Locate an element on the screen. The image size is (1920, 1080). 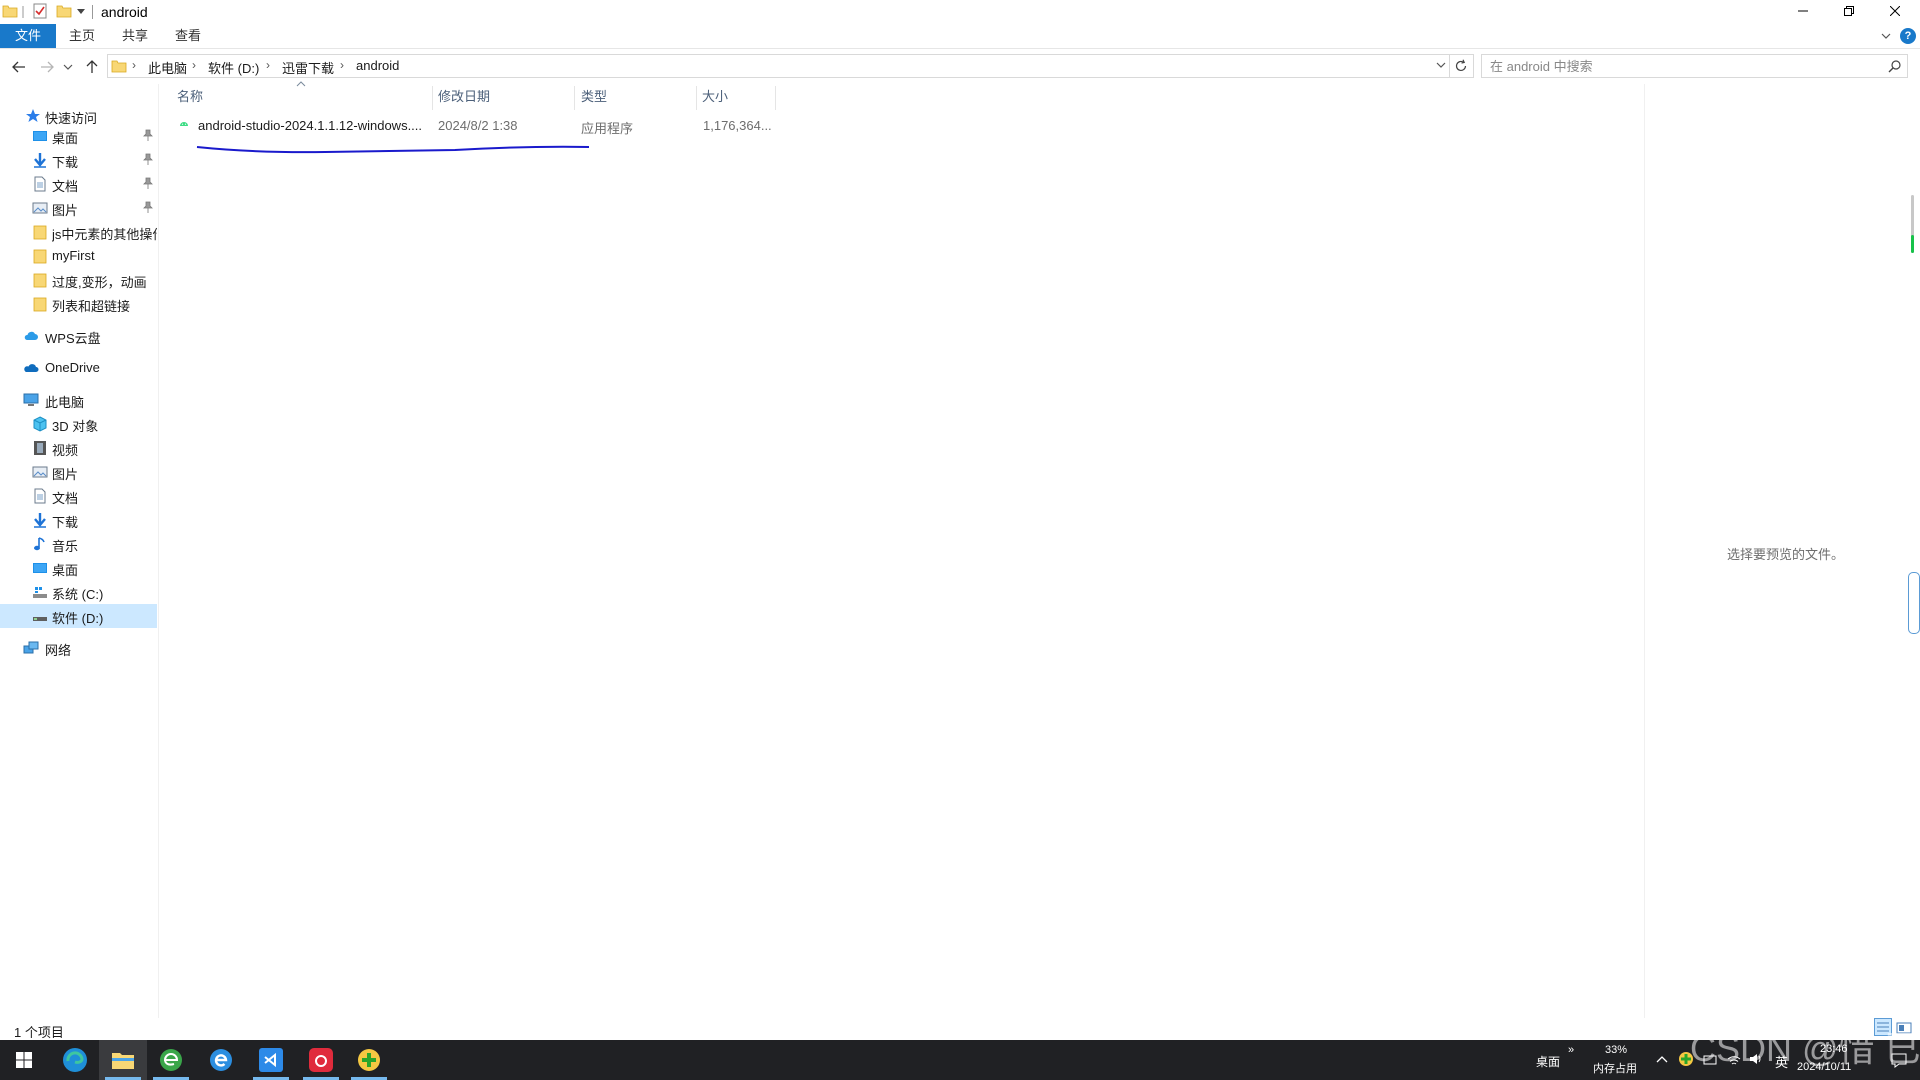
column-header-name: 名称 is located at coordinates (302, 97).